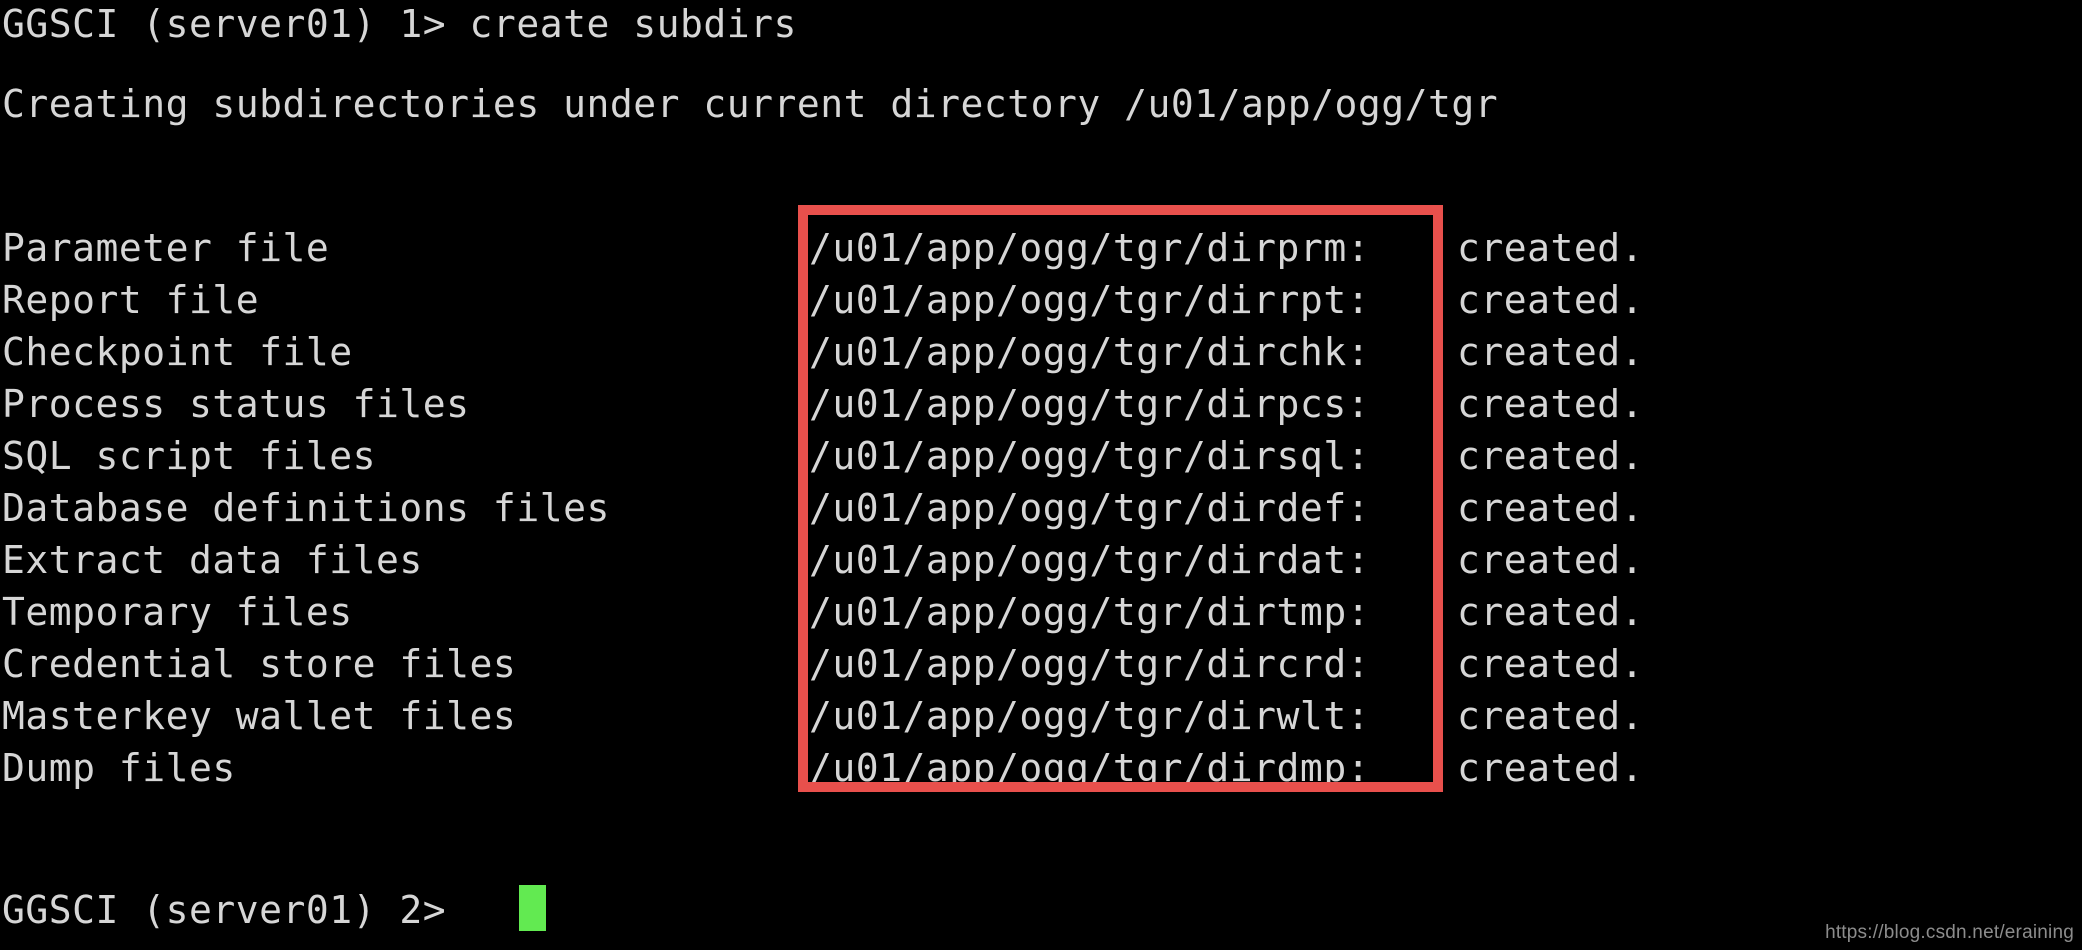 The width and height of the screenshot is (2082, 950). Describe the element at coordinates (306, 508) in the screenshot. I see `directory-description: Database definitions files` at that location.